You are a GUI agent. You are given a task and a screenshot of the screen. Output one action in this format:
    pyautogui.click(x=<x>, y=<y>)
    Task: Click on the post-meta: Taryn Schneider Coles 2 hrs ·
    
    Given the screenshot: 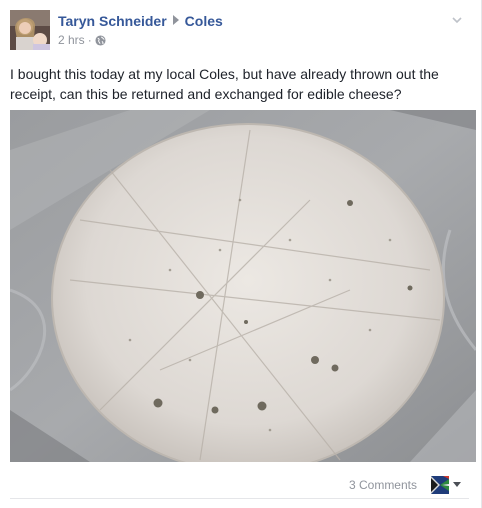 What is the action you would take?
    pyautogui.click(x=140, y=30)
    